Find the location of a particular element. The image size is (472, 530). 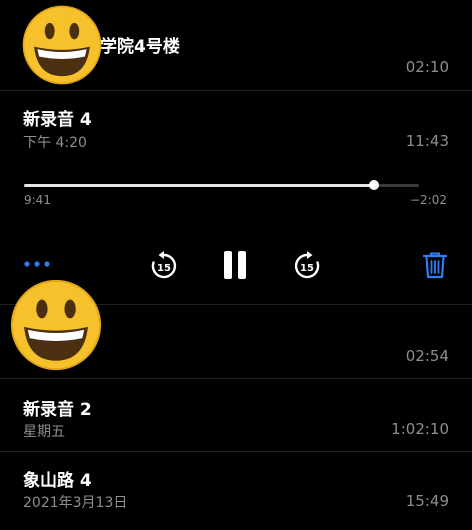

recording-title: 新录音 4 is located at coordinates (57, 120).